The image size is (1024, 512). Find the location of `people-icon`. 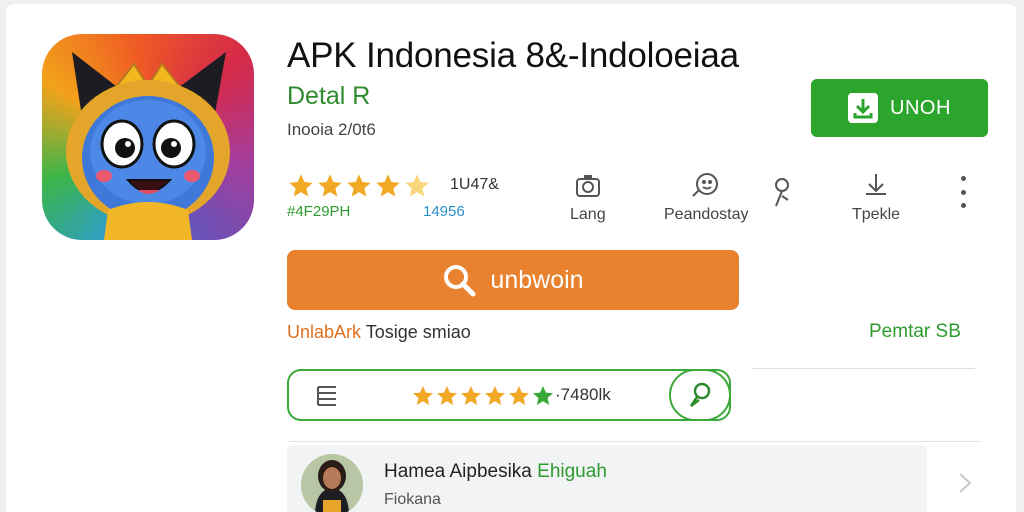

people-icon is located at coordinates (706, 186).